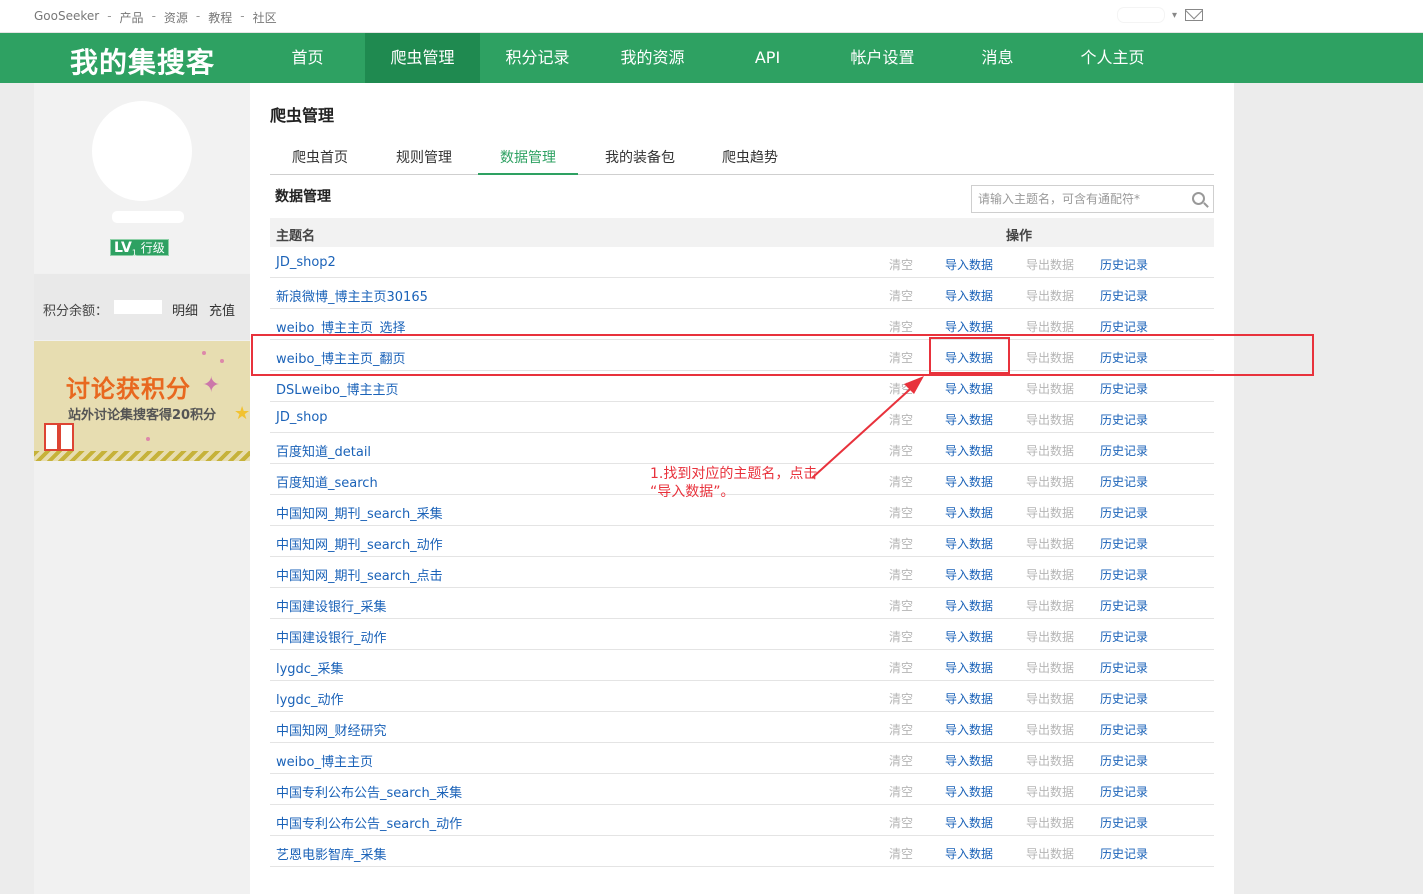 The height and width of the screenshot is (894, 1423). Describe the element at coordinates (997, 58) in the screenshot. I see `nav-messages: 消息` at that location.